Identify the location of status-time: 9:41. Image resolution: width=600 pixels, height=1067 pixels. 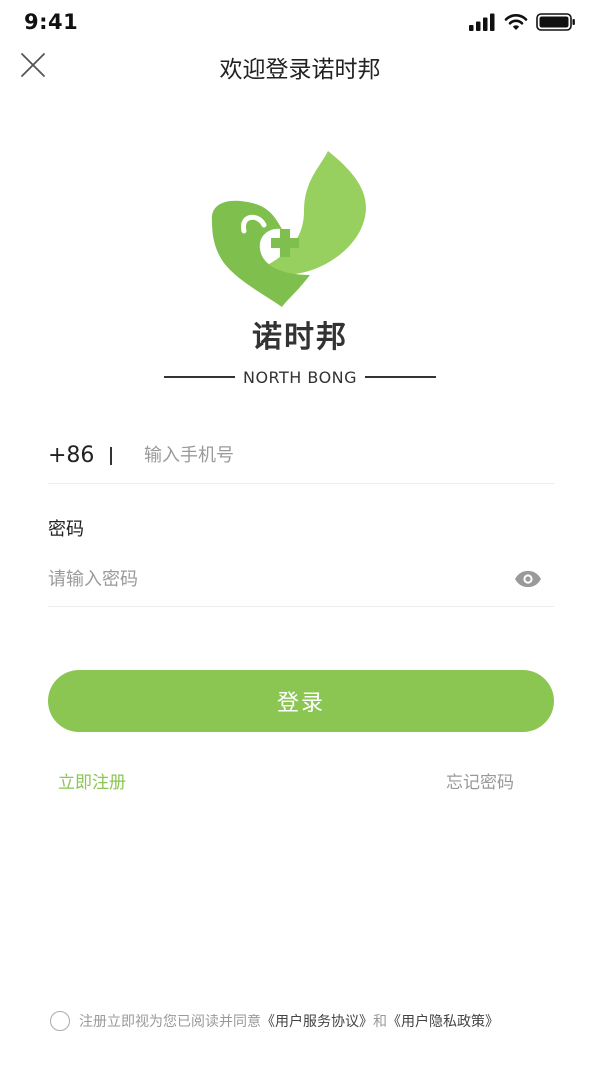
(51, 22).